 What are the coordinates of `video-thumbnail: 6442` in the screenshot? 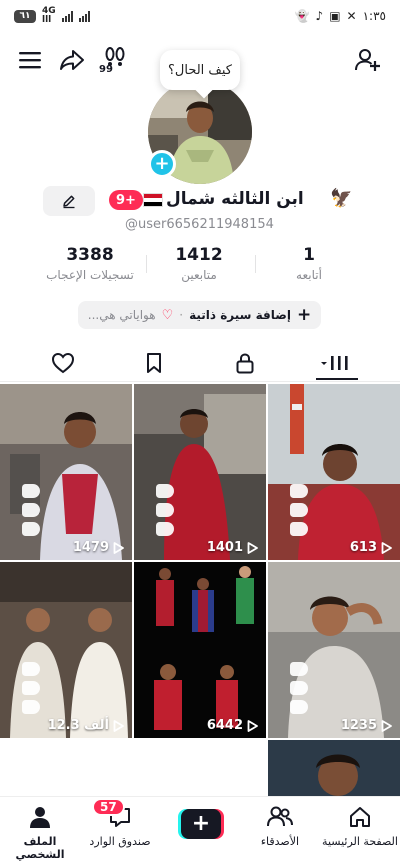 It's located at (200, 650).